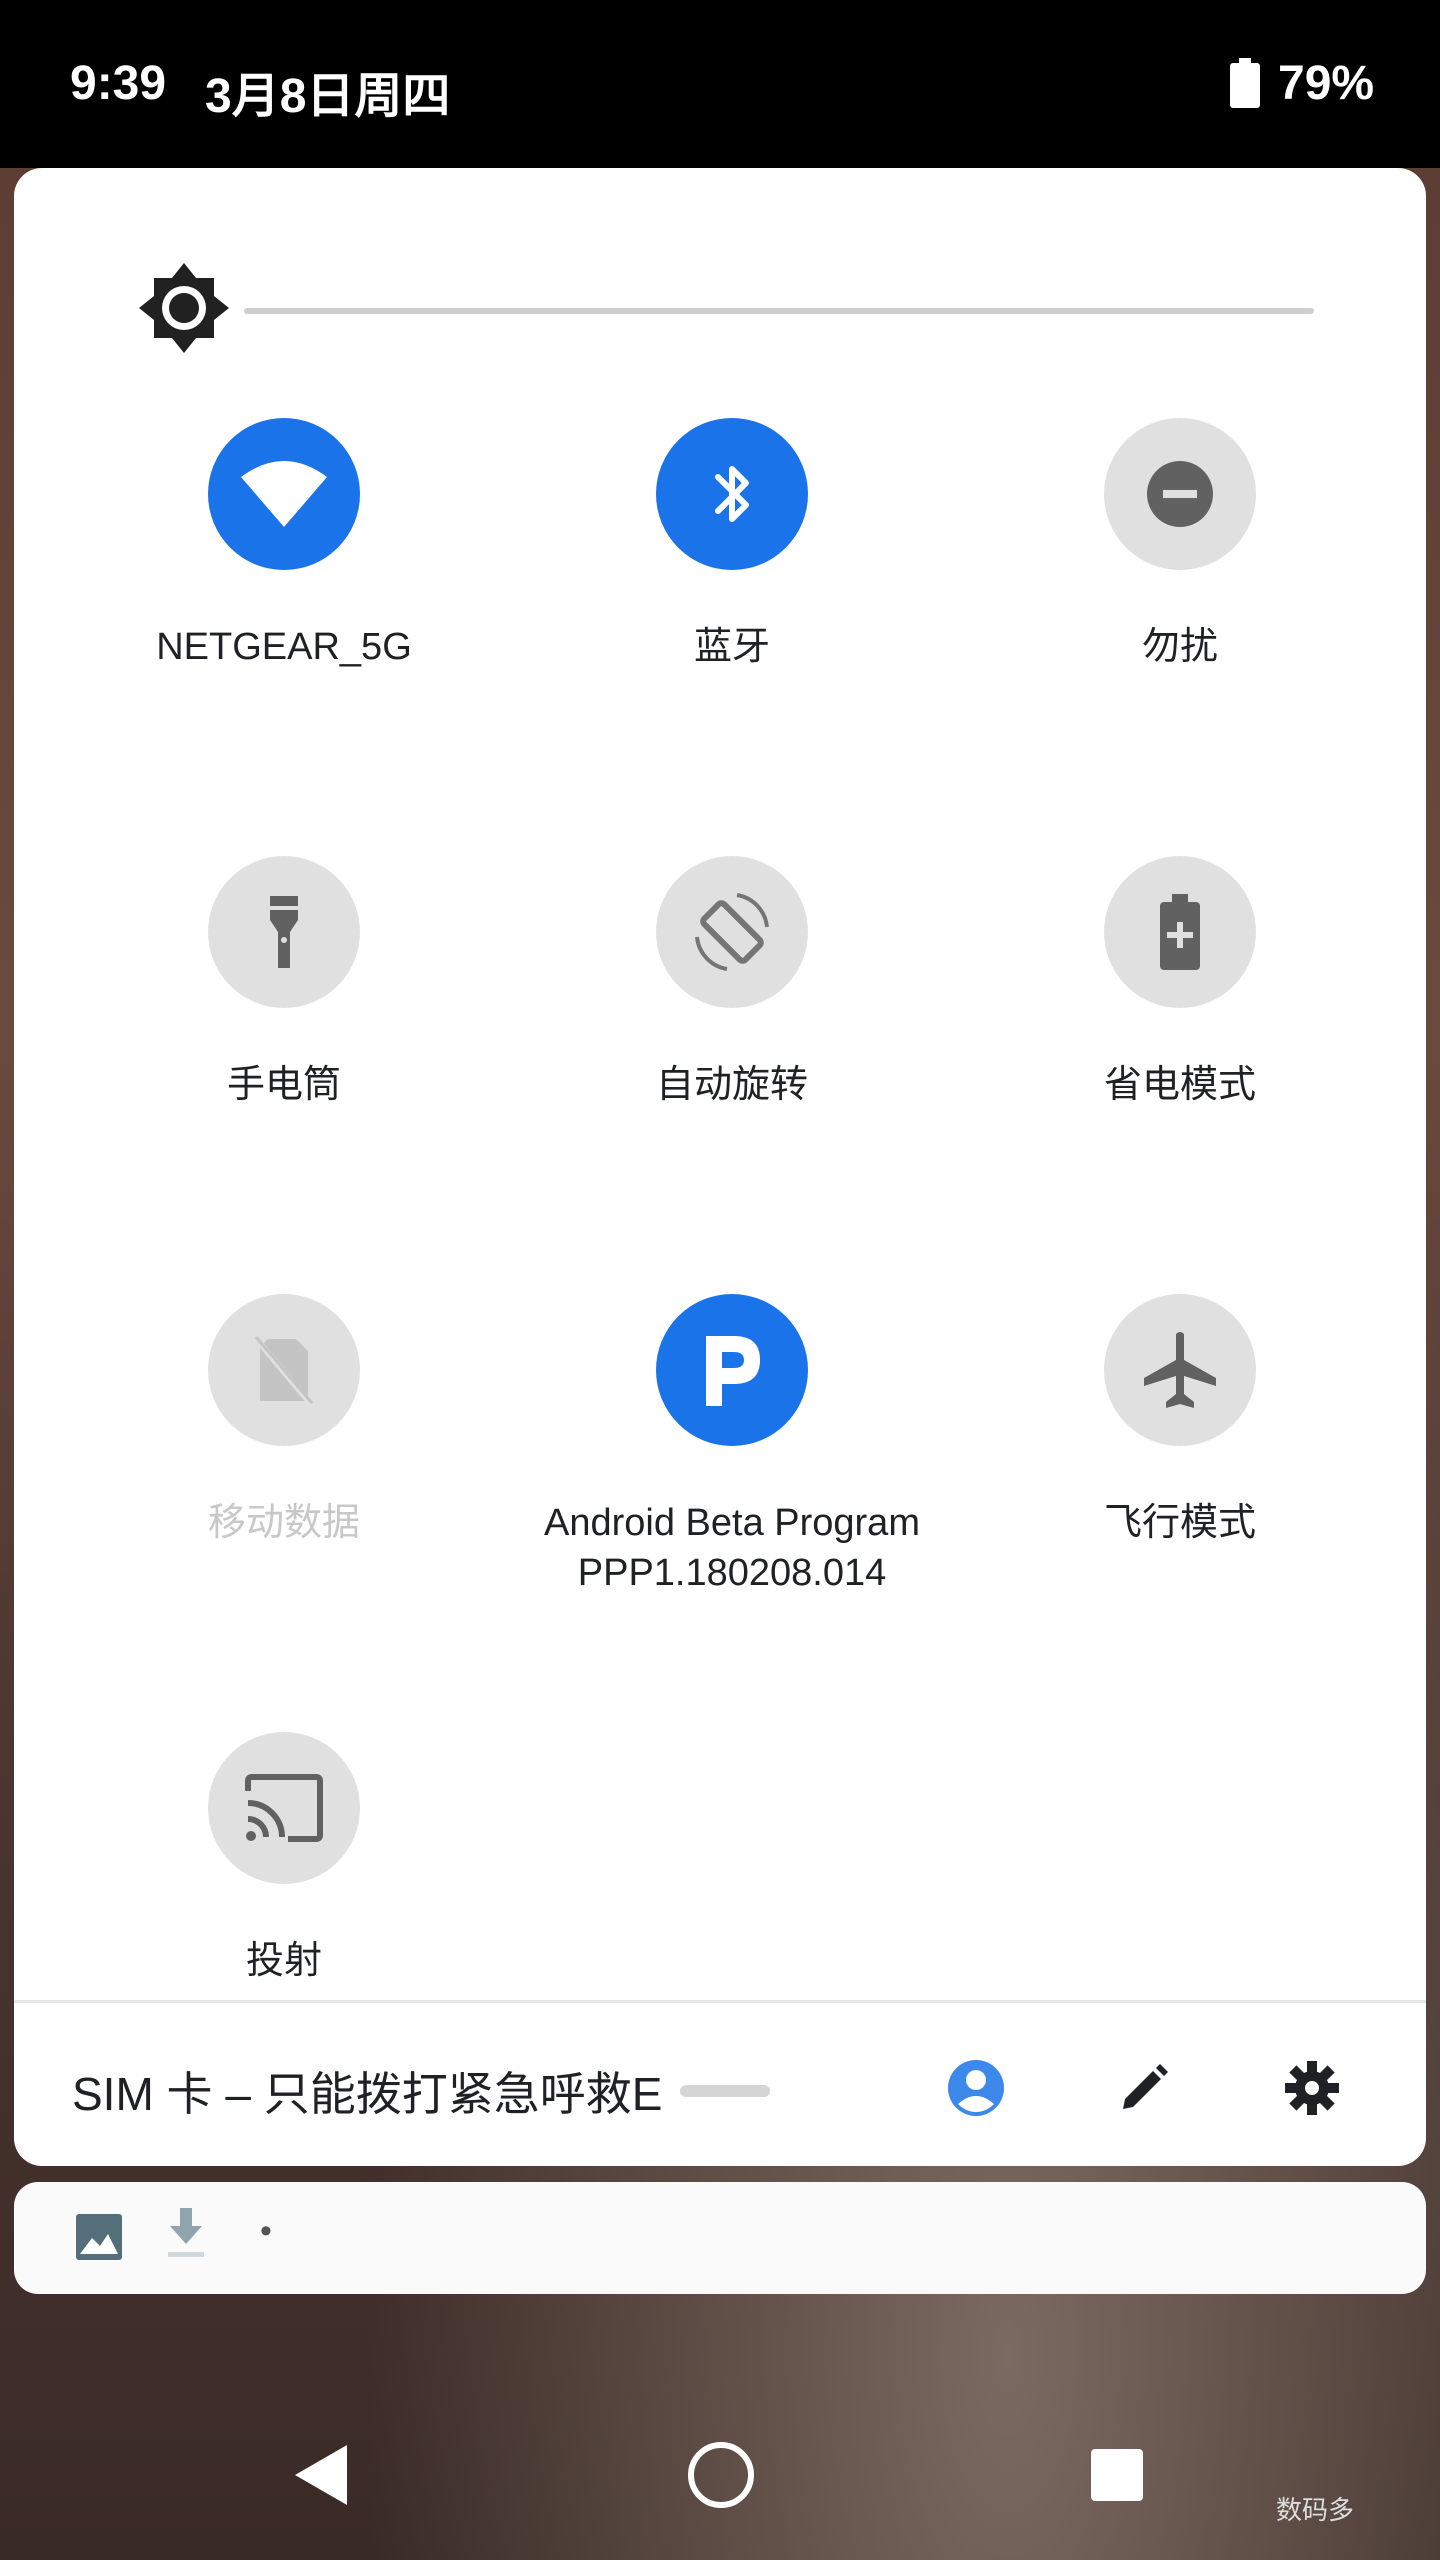 The width and height of the screenshot is (1440, 2560). I want to click on tile-battery-saver: 省电模式, so click(1180, 983).